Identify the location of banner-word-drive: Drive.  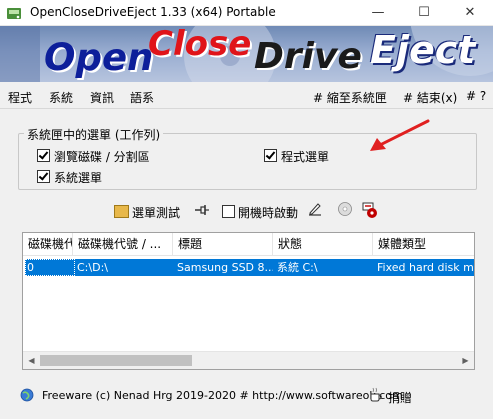
(308, 56).